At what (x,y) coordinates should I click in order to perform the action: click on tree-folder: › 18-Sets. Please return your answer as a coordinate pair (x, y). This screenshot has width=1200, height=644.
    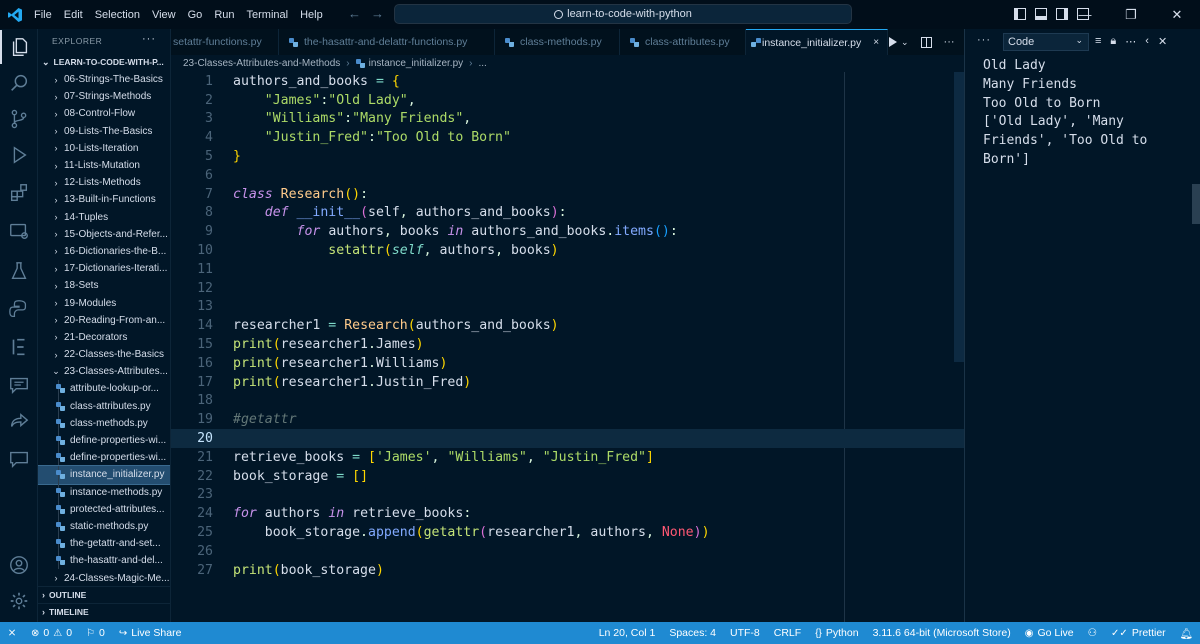
    Looking at the image, I should click on (104, 285).